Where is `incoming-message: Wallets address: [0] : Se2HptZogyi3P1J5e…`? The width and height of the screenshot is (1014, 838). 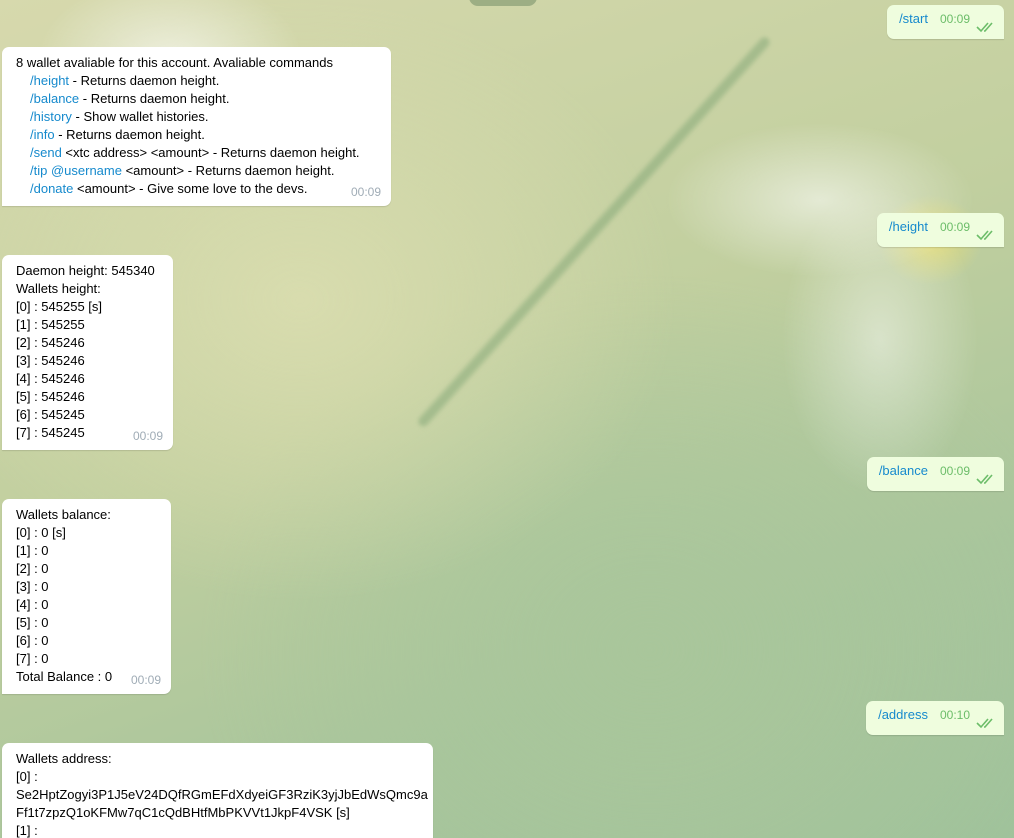 incoming-message: Wallets address: [0] : Se2HptZogyi3P1J5e… is located at coordinates (217, 790).